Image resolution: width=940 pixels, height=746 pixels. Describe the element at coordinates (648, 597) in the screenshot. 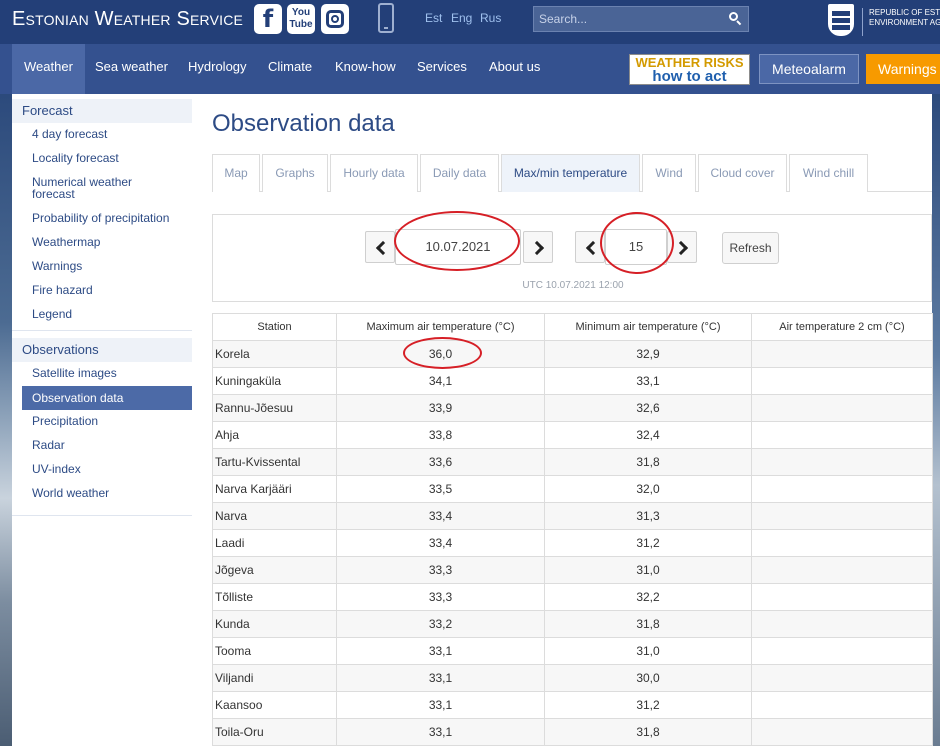

I see `min-temp-cell: 32,2` at that location.